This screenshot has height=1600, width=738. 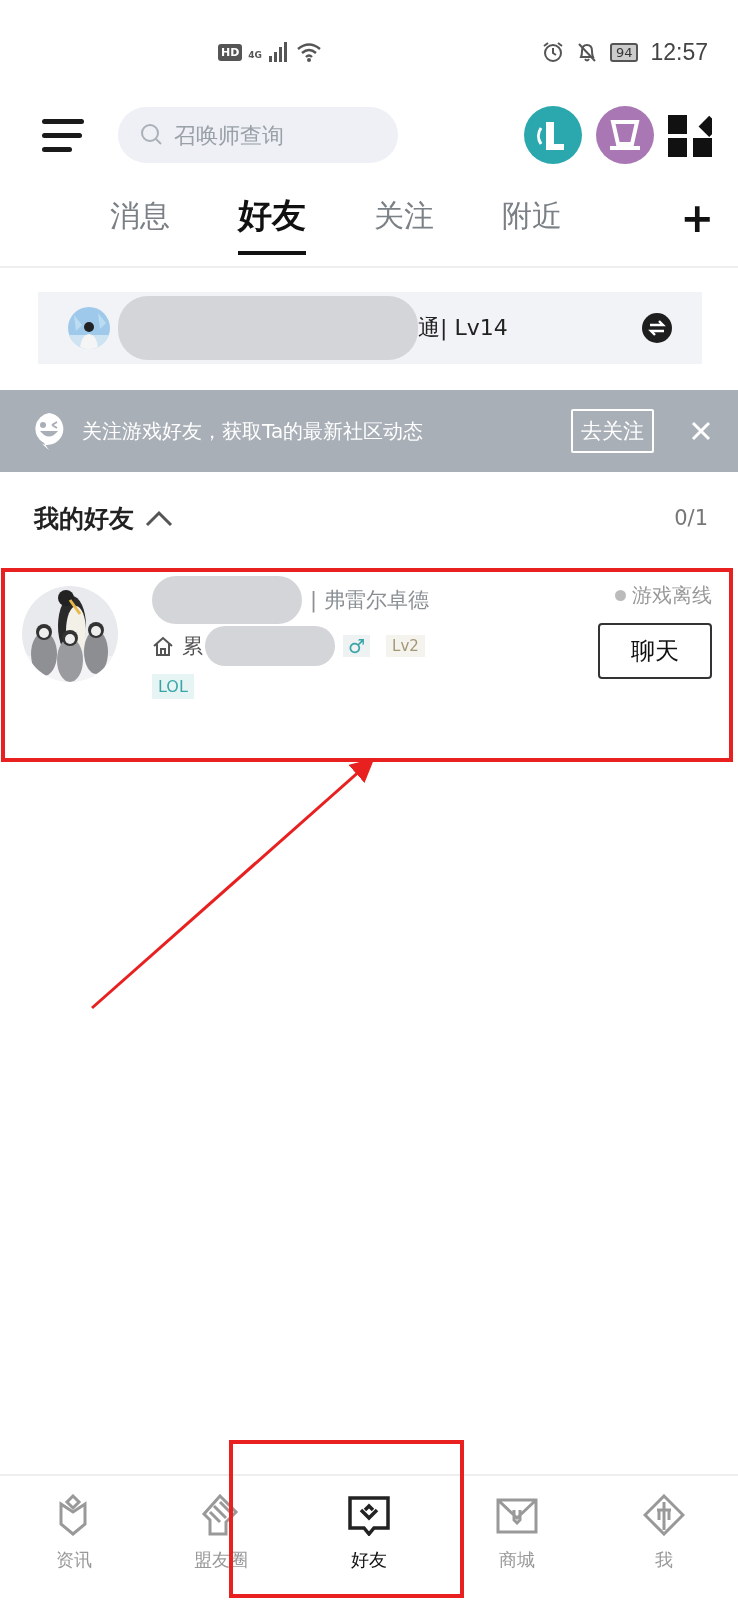 What do you see at coordinates (370, 328) in the screenshot?
I see `profile-bar: 通| Lv14` at bounding box center [370, 328].